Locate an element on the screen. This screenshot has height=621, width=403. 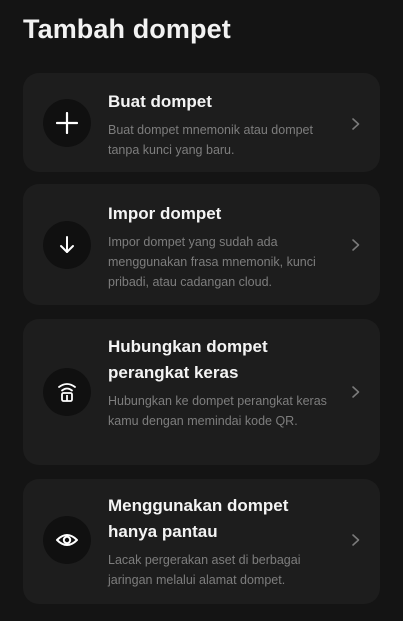
hardware-wallet-icon-container is located at coordinates (67, 392).